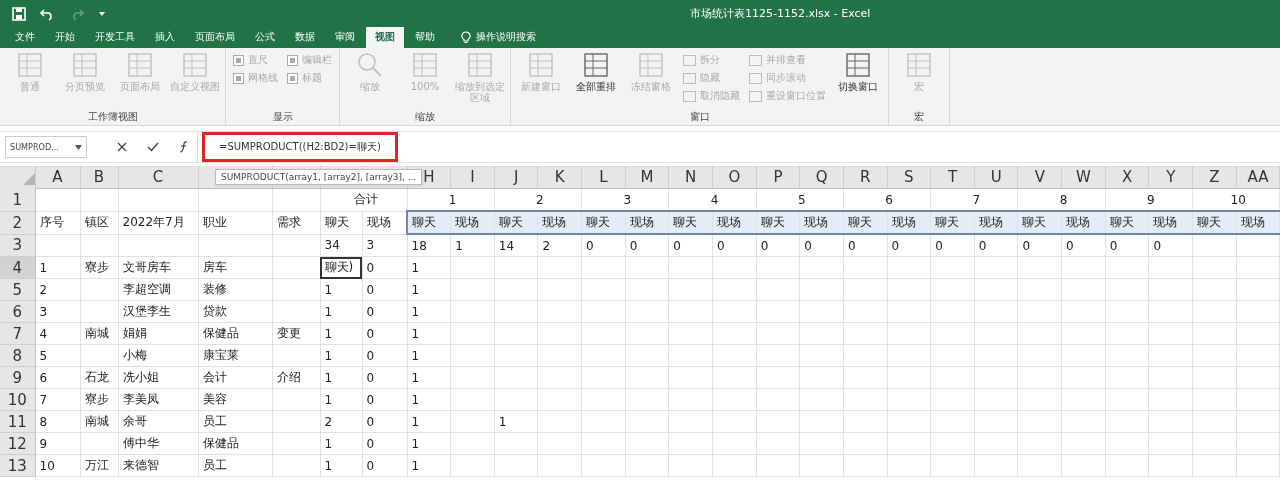 The height and width of the screenshot is (492, 1280). What do you see at coordinates (17, 289) in the screenshot?
I see `row-header: 5` at bounding box center [17, 289].